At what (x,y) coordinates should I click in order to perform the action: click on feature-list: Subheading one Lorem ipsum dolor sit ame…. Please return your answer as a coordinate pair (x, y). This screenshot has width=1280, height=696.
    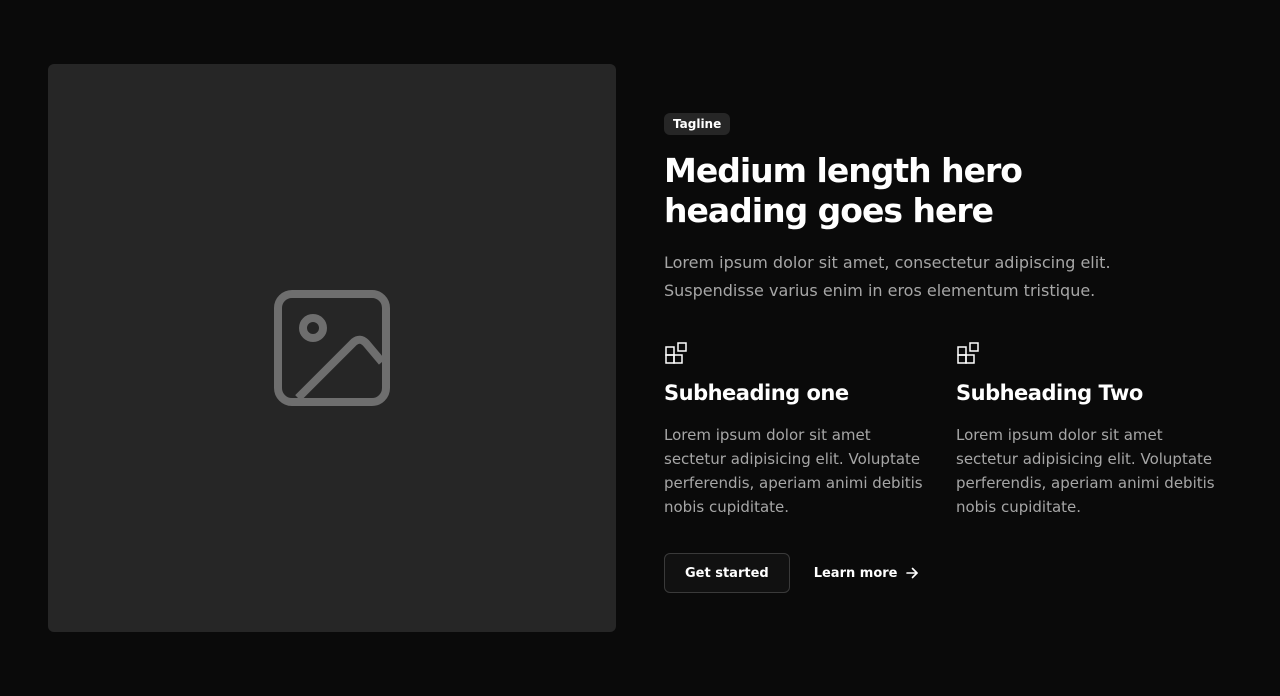
    Looking at the image, I should click on (954, 430).